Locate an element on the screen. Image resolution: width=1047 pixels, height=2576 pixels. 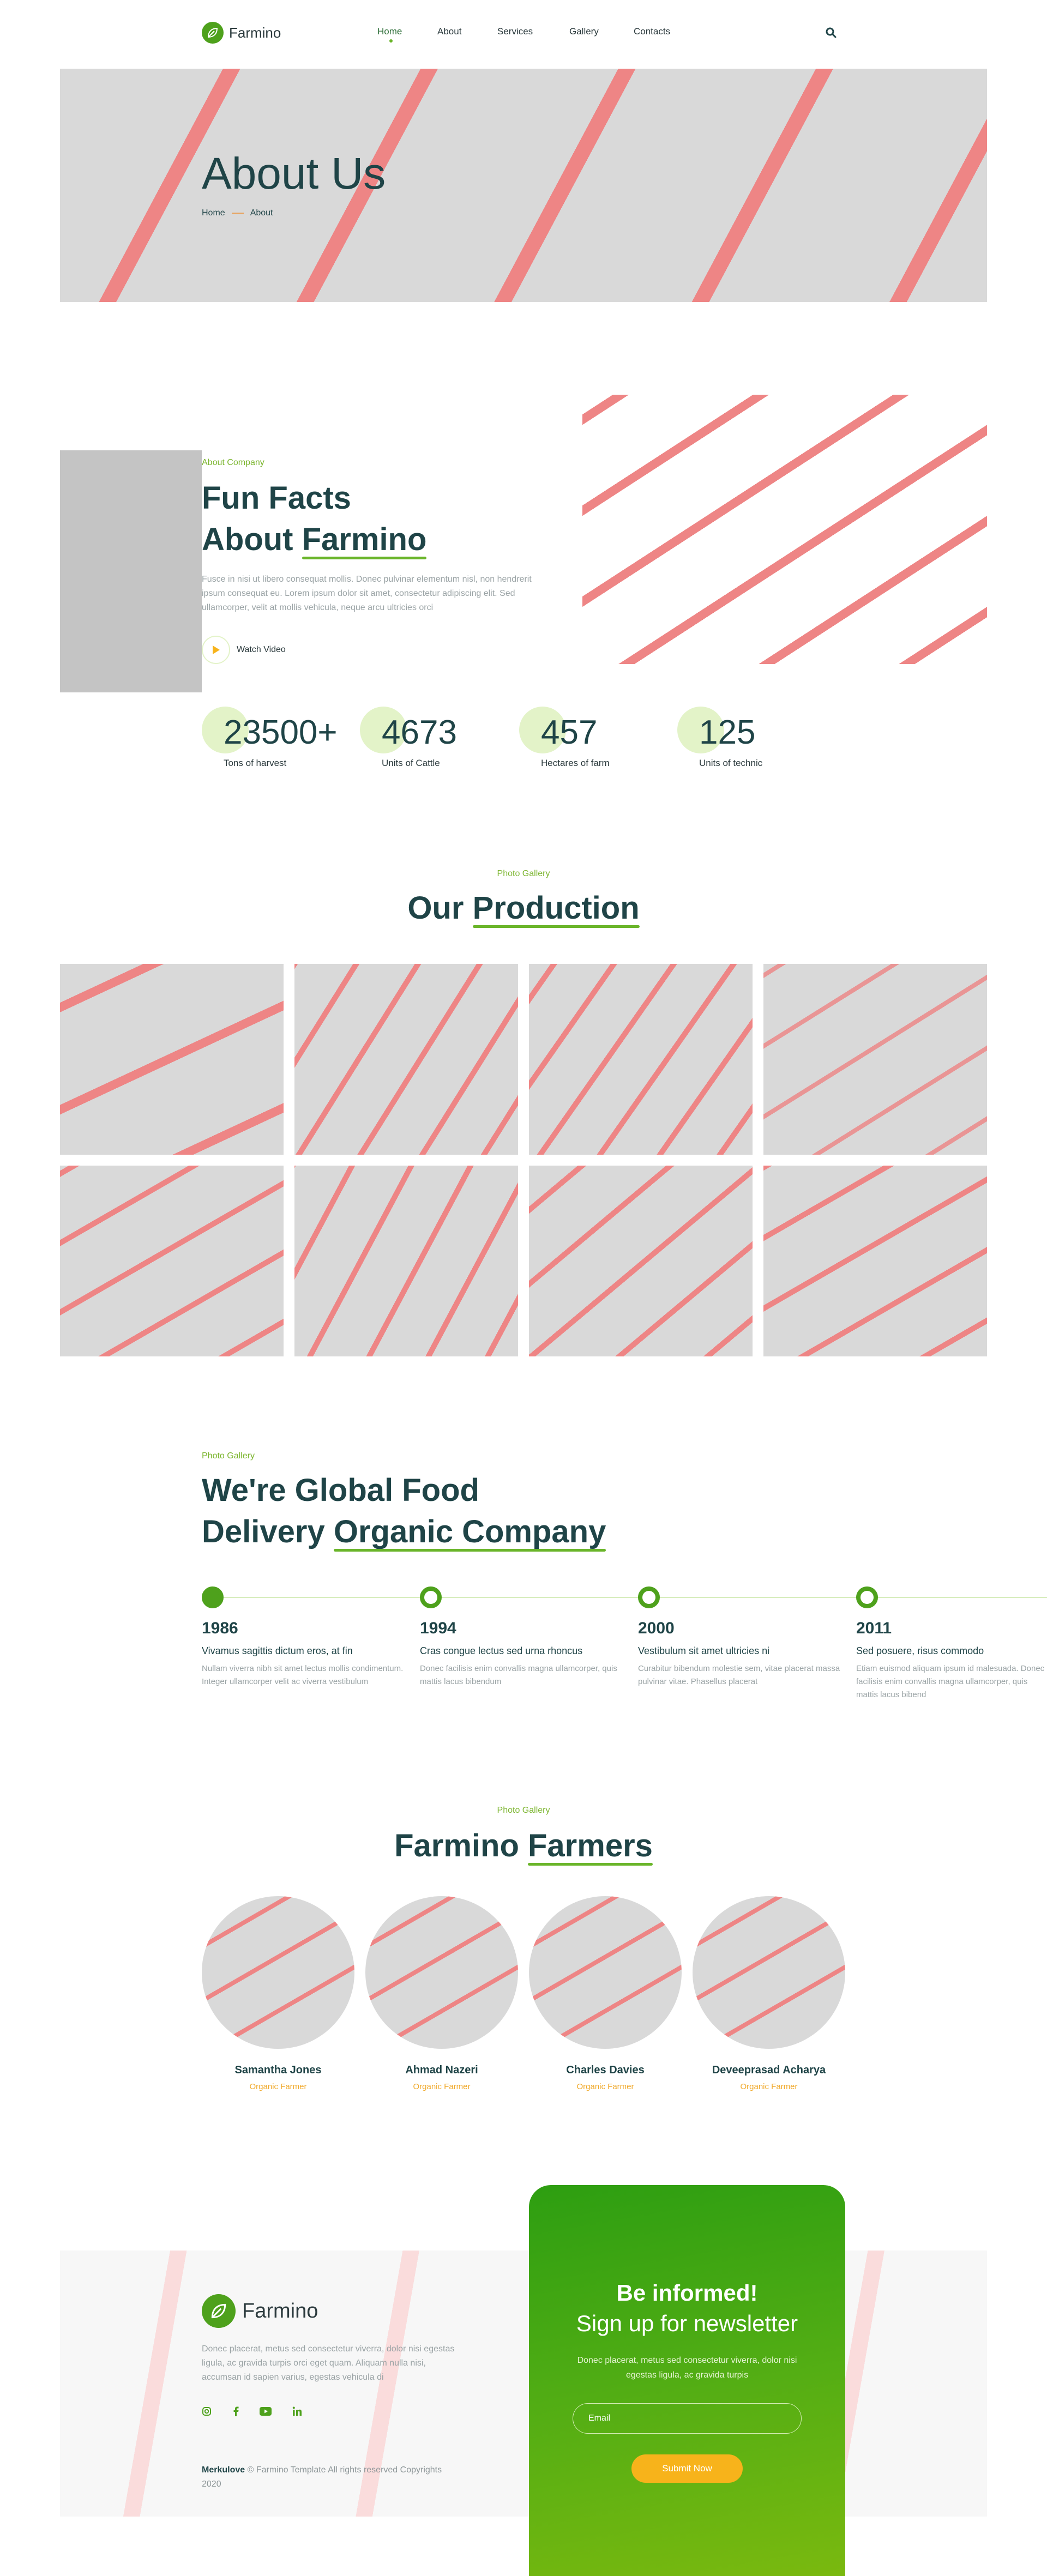
social-links is located at coordinates (252, 2412).